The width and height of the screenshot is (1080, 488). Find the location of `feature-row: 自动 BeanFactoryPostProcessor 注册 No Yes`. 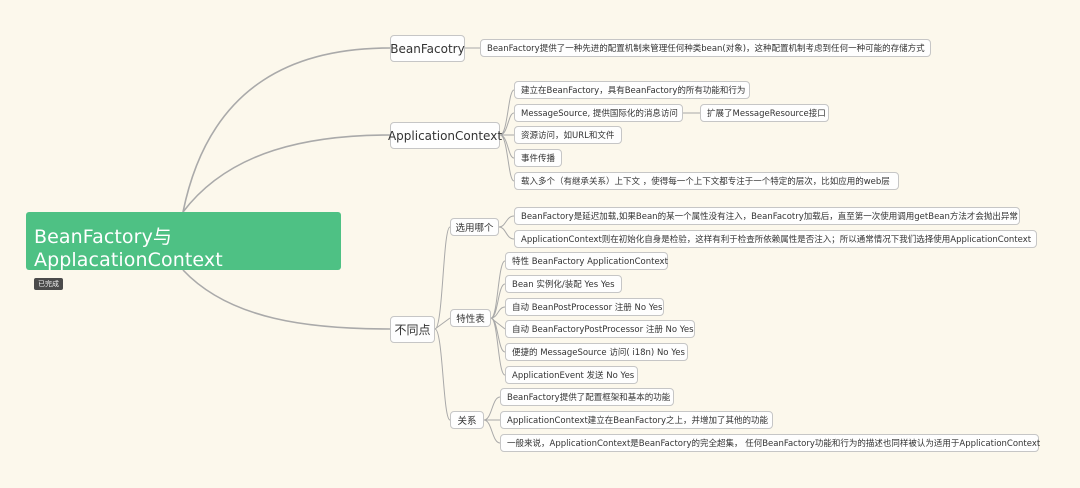

feature-row: 自动 BeanFactoryPostProcessor 注册 No Yes is located at coordinates (600, 329).